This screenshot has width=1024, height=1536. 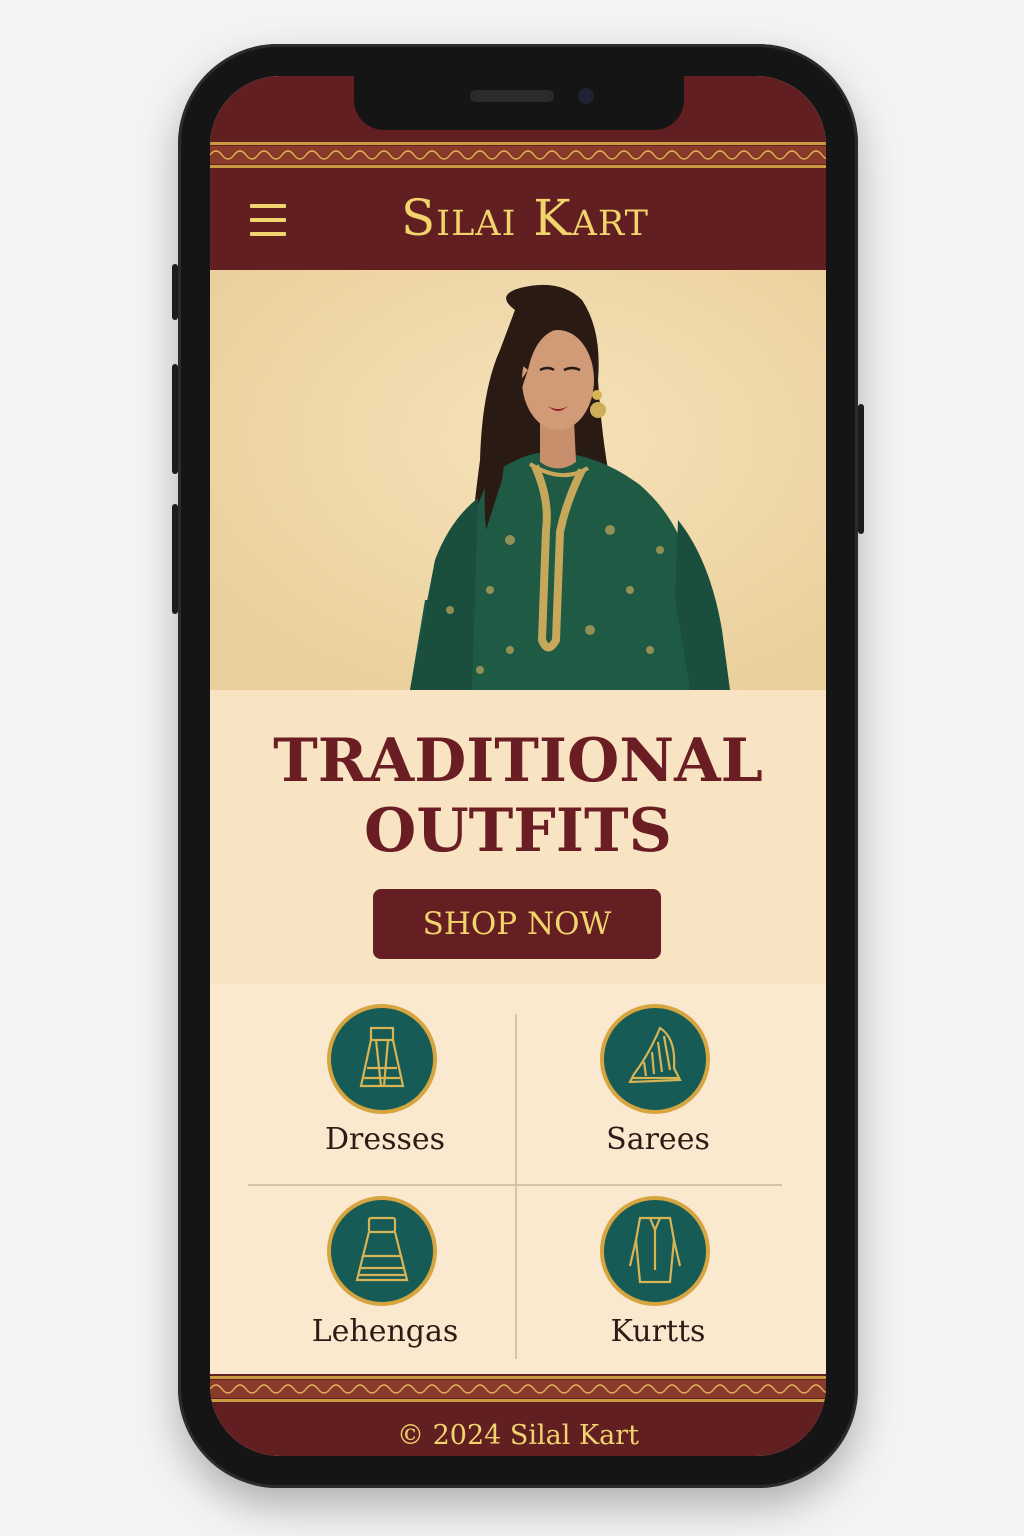 I want to click on category-label: Kurtts, so click(x=658, y=1331).